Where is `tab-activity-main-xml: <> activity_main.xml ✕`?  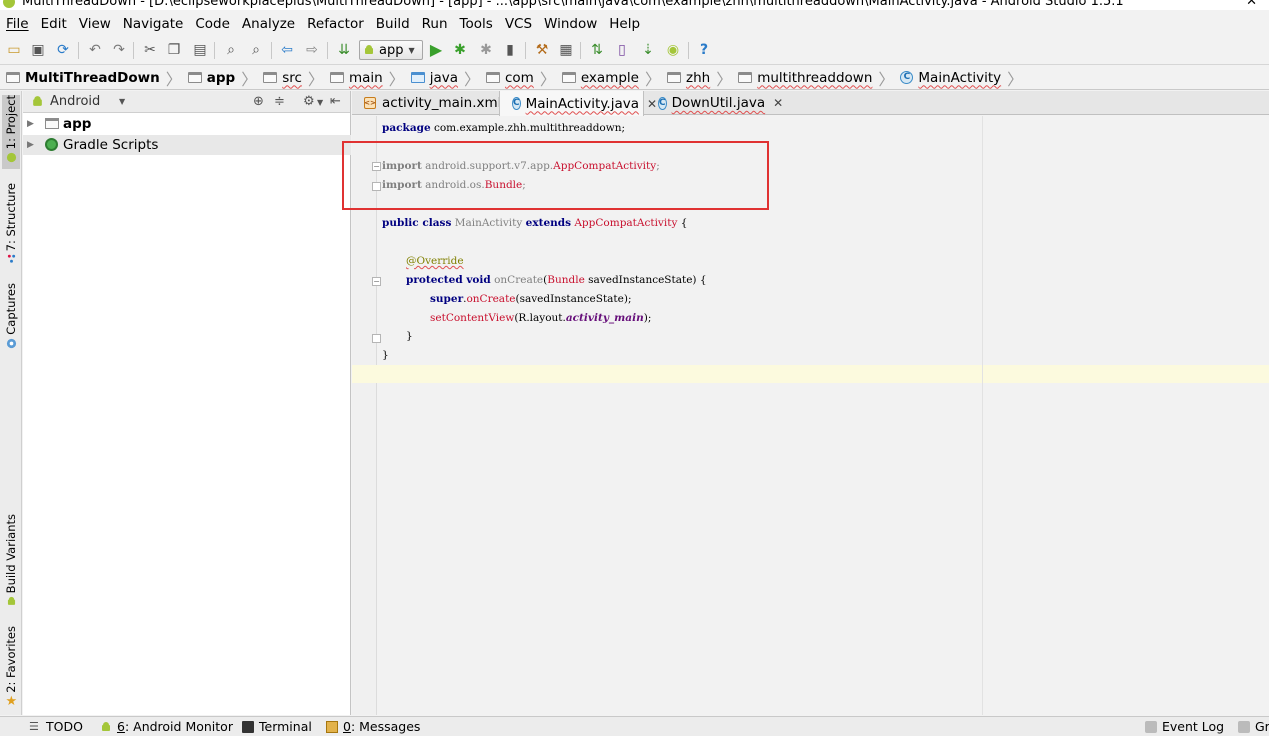 tab-activity-main-xml: <> activity_main.xml ✕ is located at coordinates (436, 103).